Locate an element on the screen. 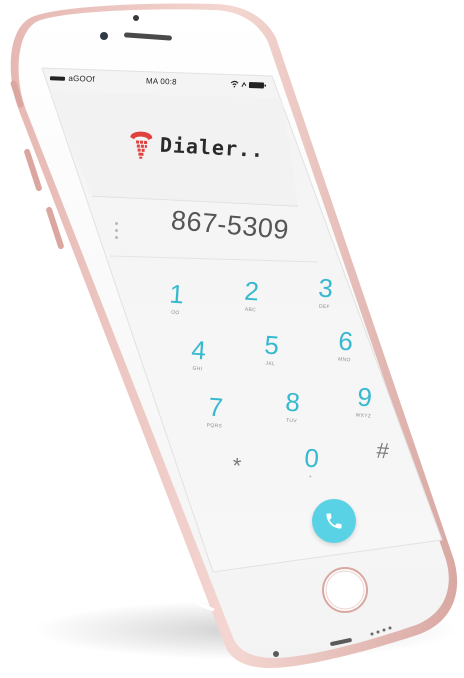 This screenshot has height=678, width=464. key-4: 4 GHI is located at coordinates (197, 360).